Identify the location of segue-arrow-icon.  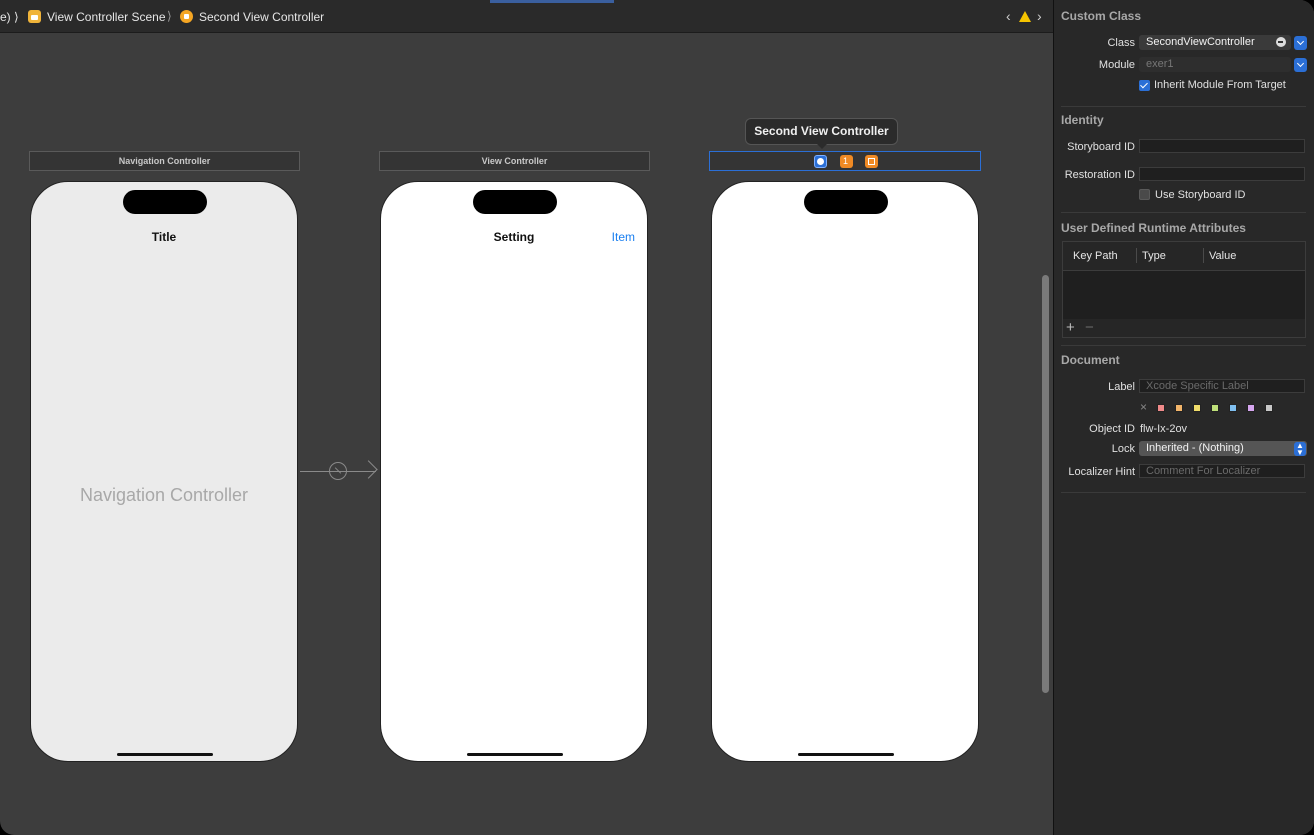
(368, 469).